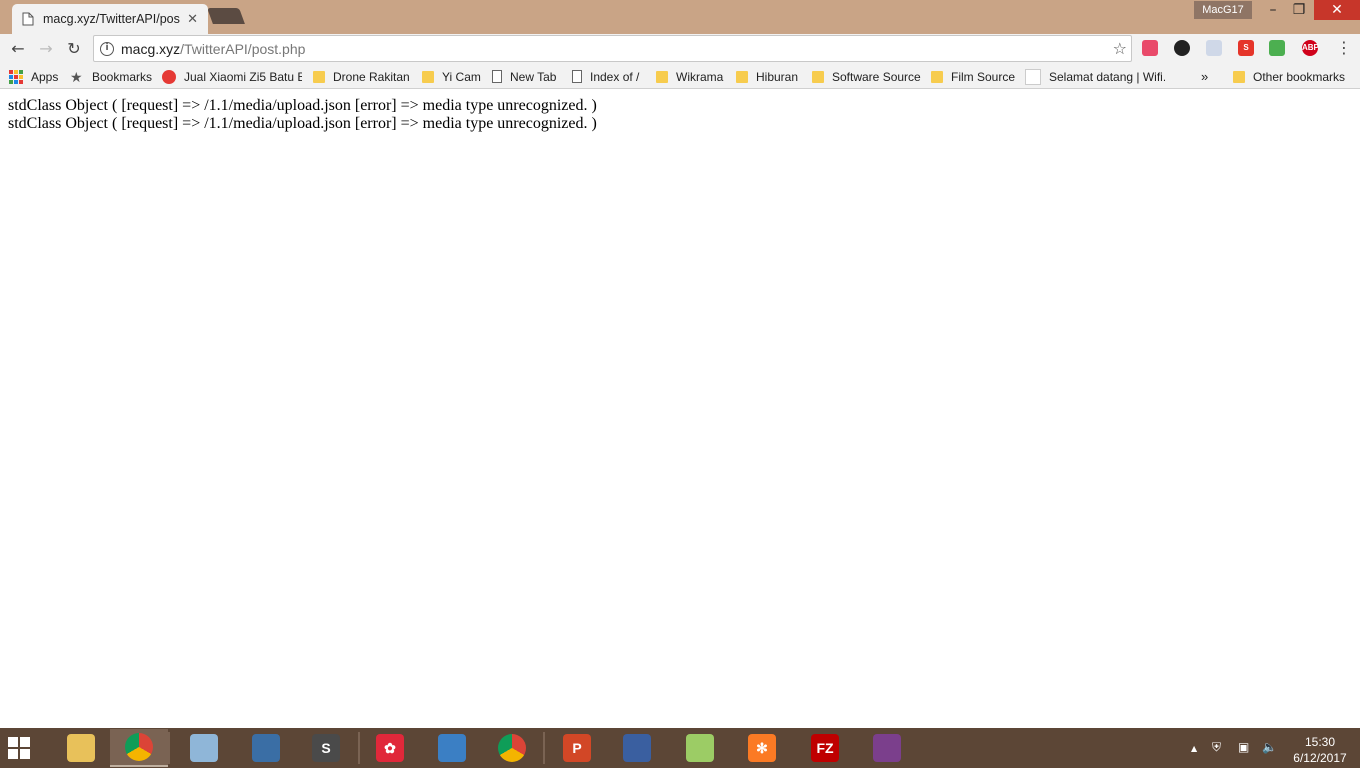  Describe the element at coordinates (76, 76) in the screenshot. I see `star-icon: ★` at that location.